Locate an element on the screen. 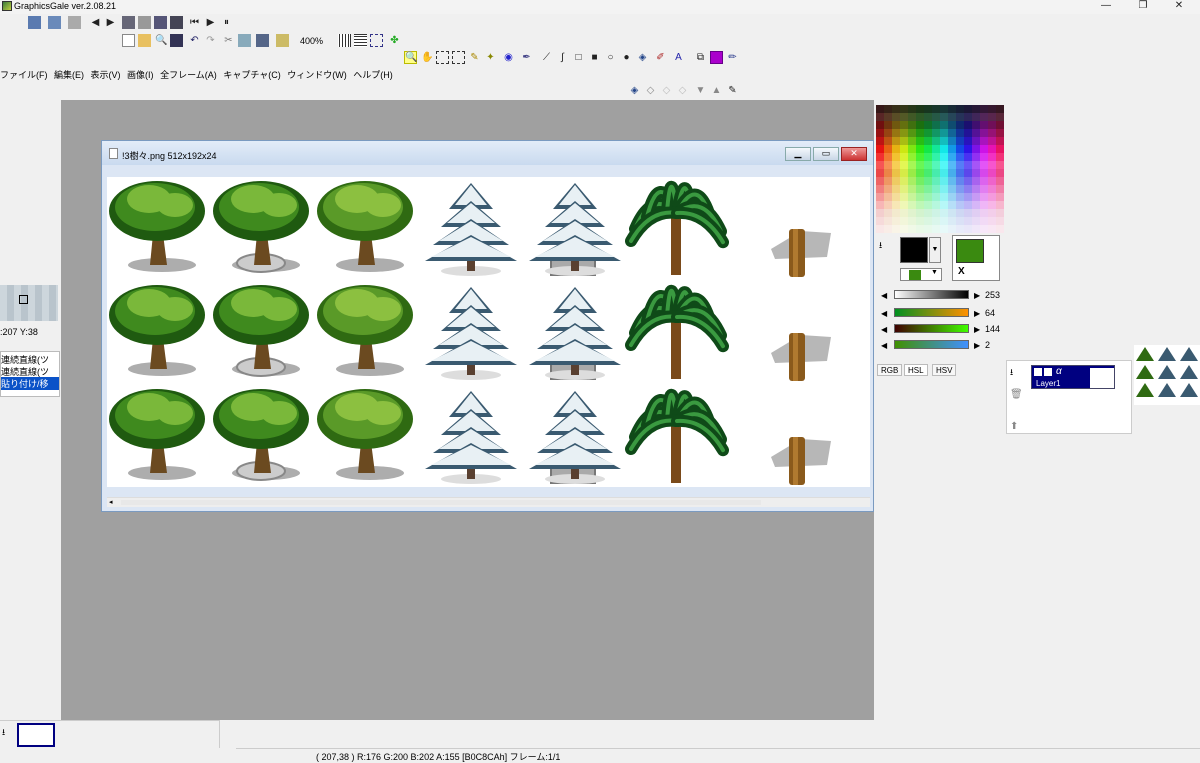  sub-dropdown-icon: ▼ is located at coordinates (934, 272).